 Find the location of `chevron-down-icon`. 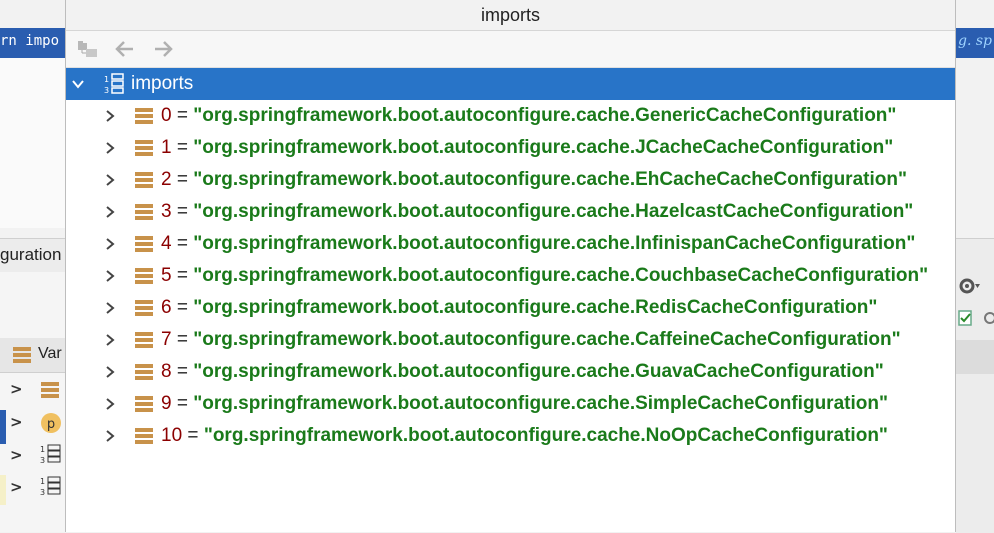

chevron-down-icon is located at coordinates (78, 84).